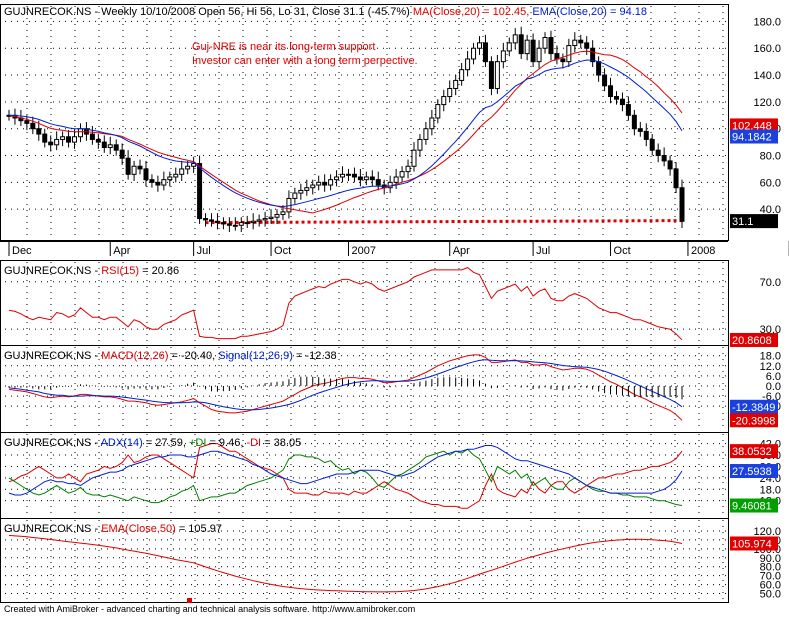 This screenshot has width=789, height=618. Describe the element at coordinates (22, 251) in the screenshot. I see `x-tick-label: Dec` at that location.